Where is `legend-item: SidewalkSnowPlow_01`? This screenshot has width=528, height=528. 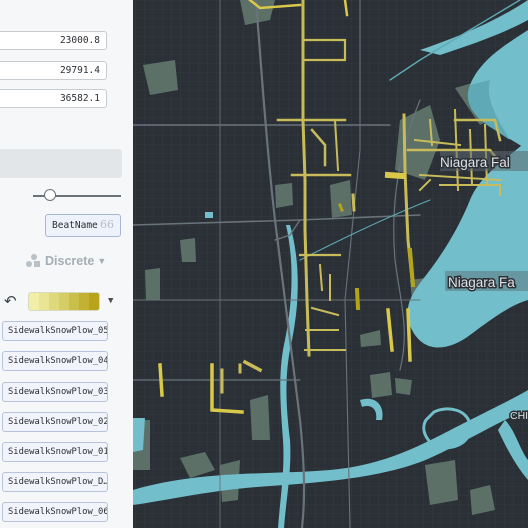
legend-item: SidewalkSnowPlow_01 is located at coordinates (55, 452).